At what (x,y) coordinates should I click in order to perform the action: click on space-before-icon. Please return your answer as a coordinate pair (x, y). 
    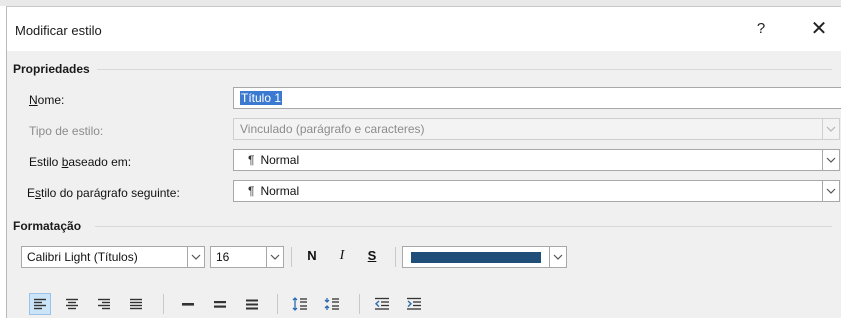
    Looking at the image, I should click on (299, 304).